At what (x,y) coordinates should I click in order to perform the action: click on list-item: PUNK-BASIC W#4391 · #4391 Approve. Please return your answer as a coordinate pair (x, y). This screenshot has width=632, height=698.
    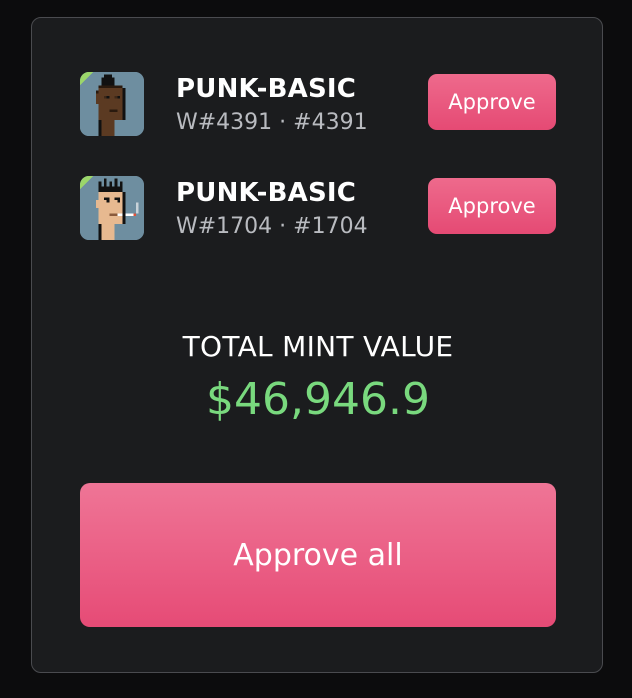
    Looking at the image, I should click on (318, 105).